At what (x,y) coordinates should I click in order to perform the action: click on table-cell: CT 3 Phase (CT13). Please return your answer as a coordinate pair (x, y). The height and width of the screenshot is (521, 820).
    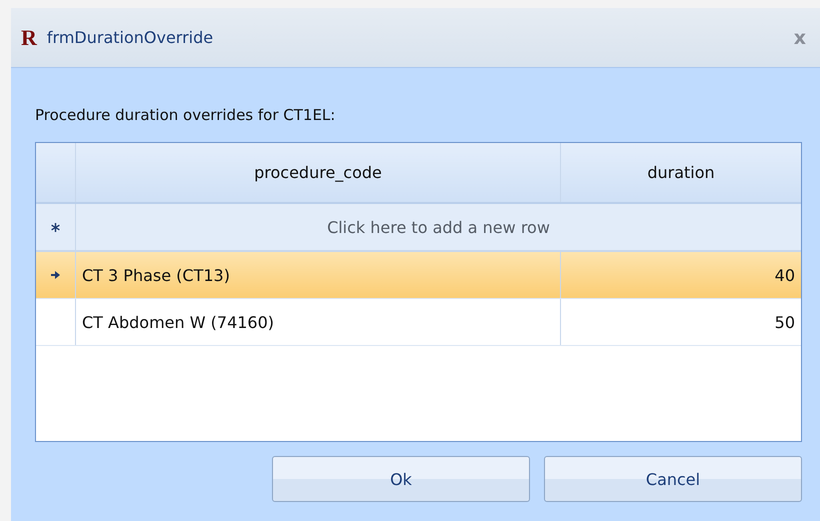
    Looking at the image, I should click on (318, 275).